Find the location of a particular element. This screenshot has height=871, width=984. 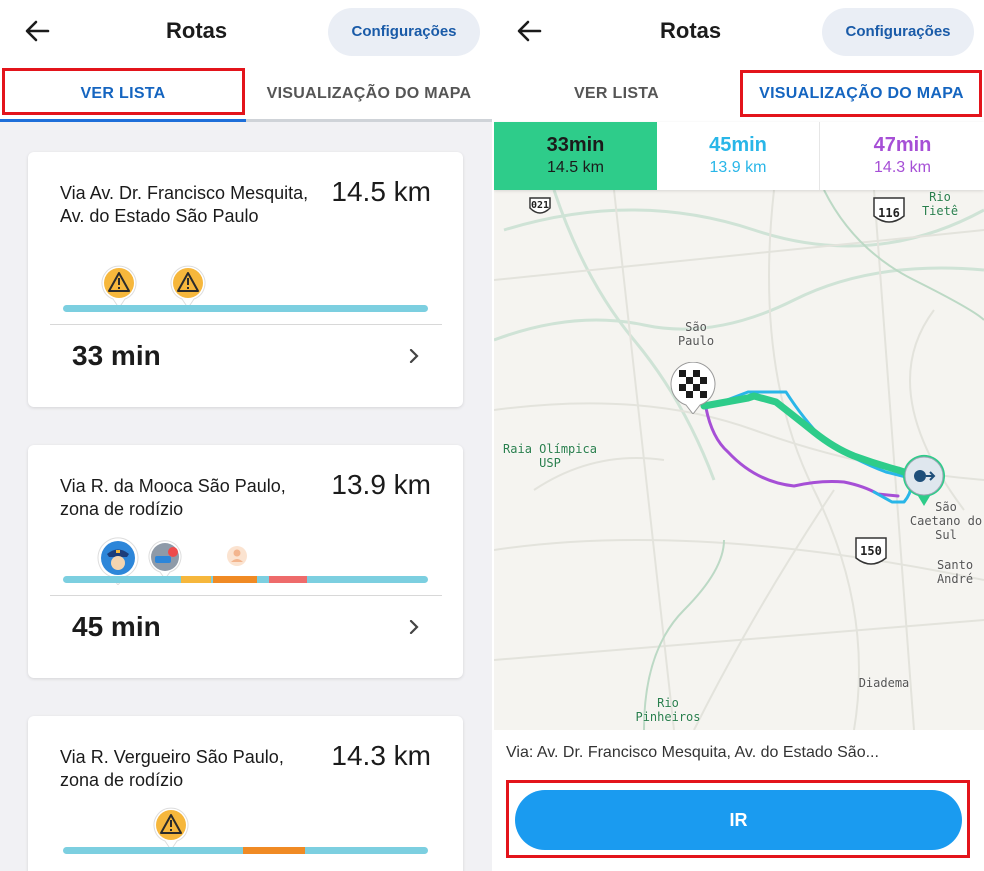

route-distance: 13.9 km is located at coordinates (381, 484).